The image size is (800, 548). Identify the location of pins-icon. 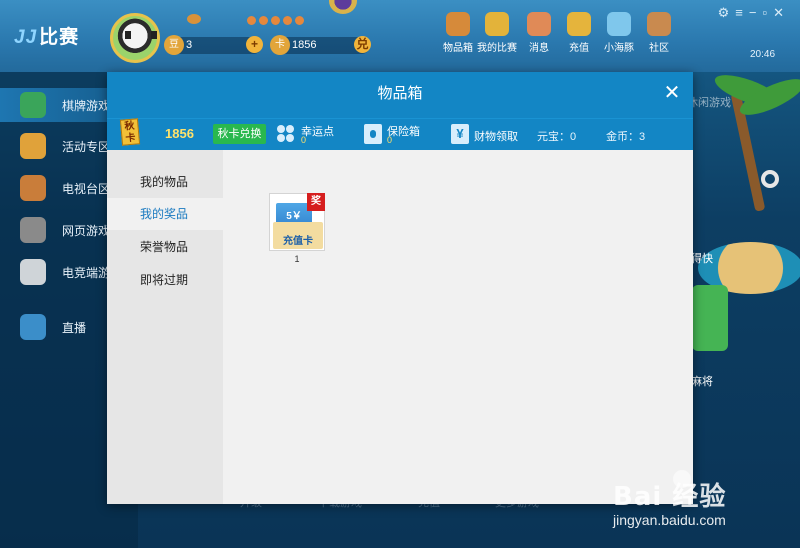
(277, 21).